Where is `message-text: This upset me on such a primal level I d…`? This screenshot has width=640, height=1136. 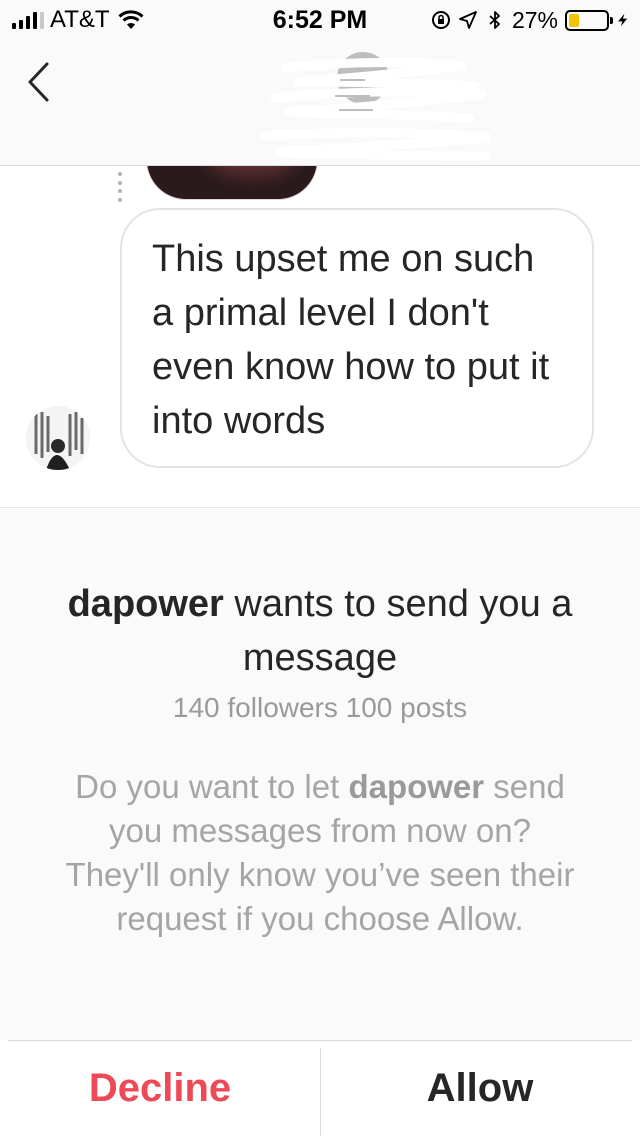
message-text: This upset me on such a primal level I d… is located at coordinates (351, 340).